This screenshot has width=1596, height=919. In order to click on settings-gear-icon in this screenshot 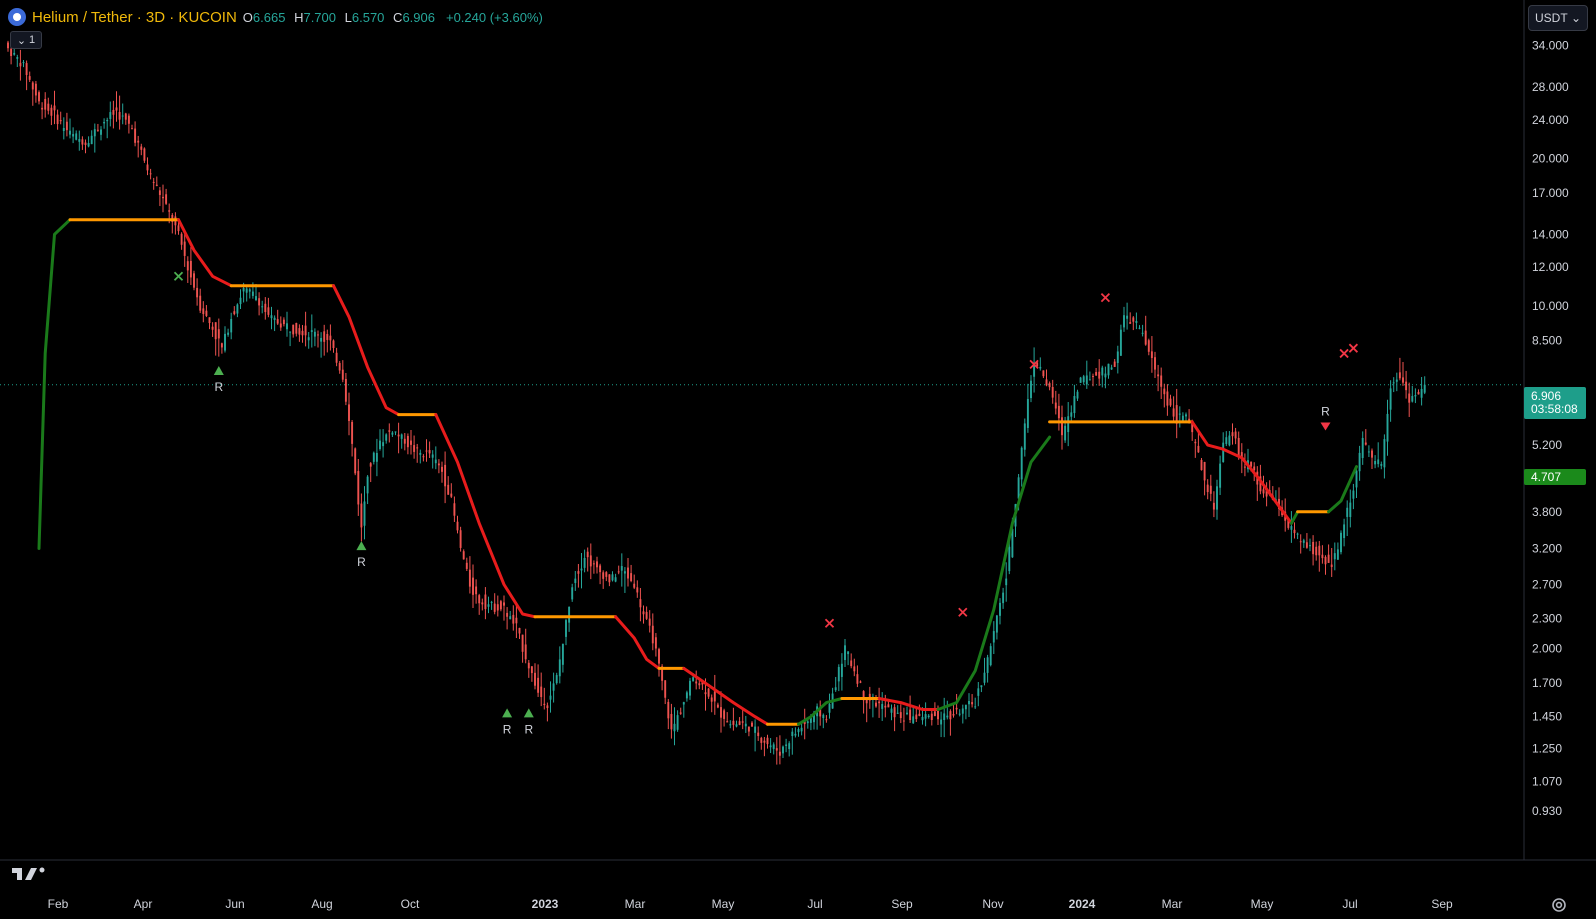, I will do `click(1559, 905)`.